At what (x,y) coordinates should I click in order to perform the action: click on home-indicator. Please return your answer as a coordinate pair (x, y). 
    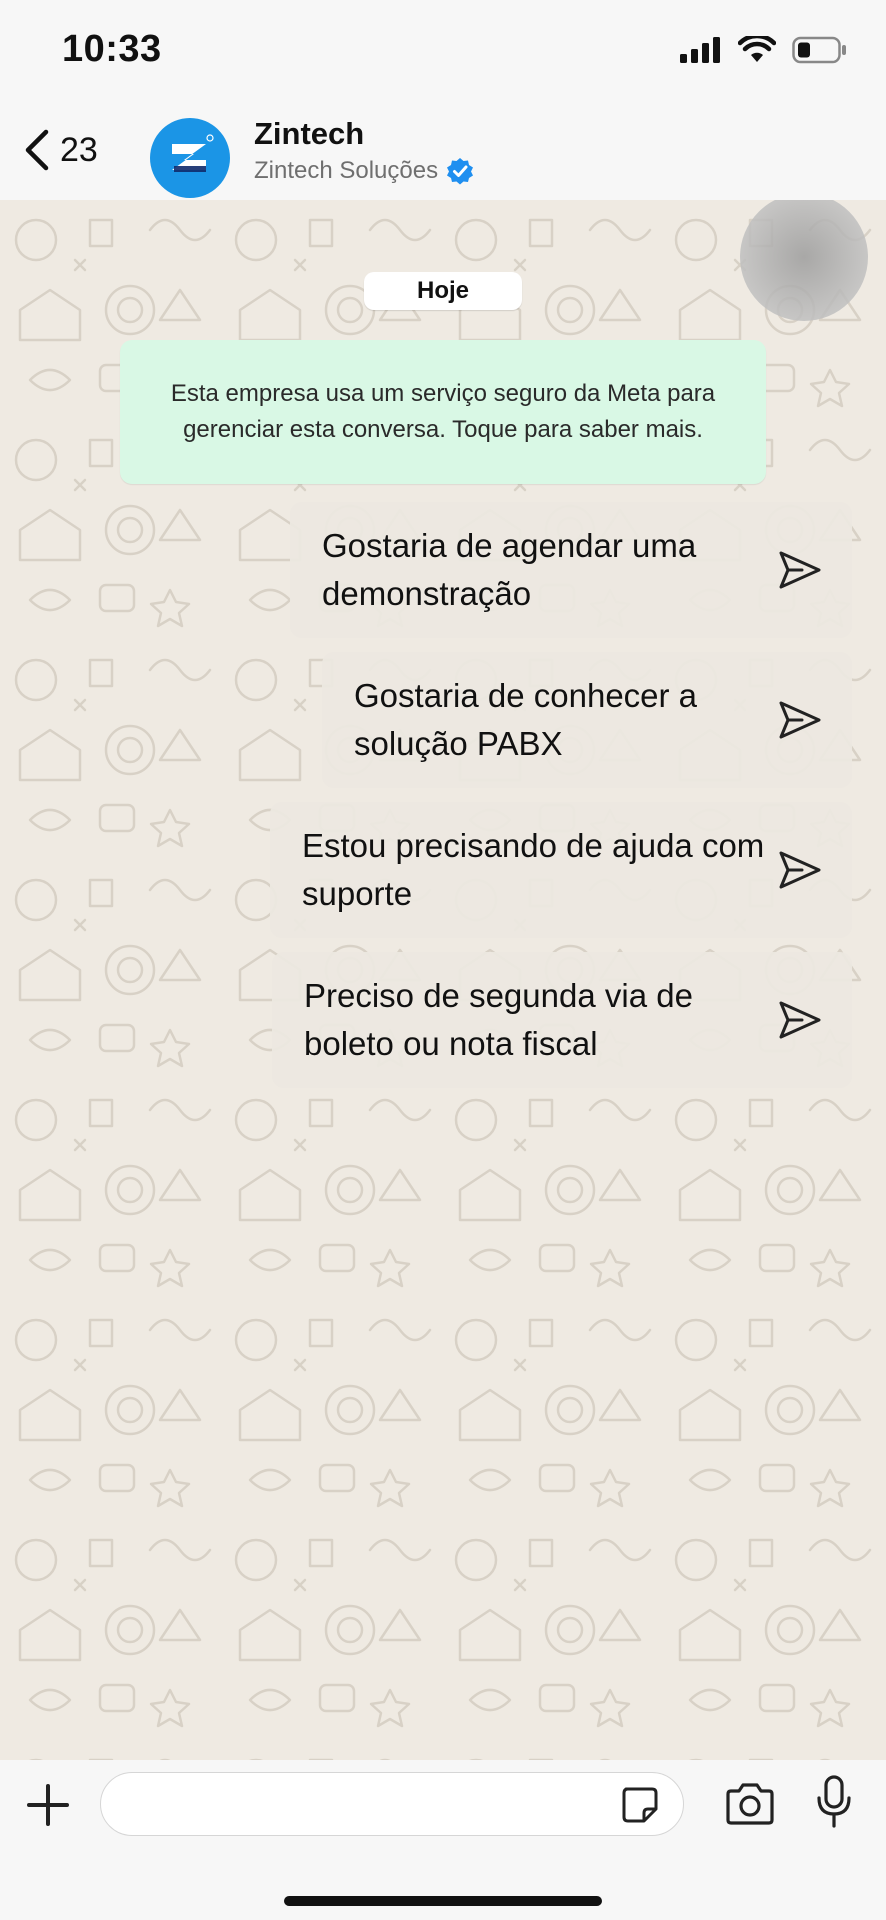
    Looking at the image, I should click on (443, 1901).